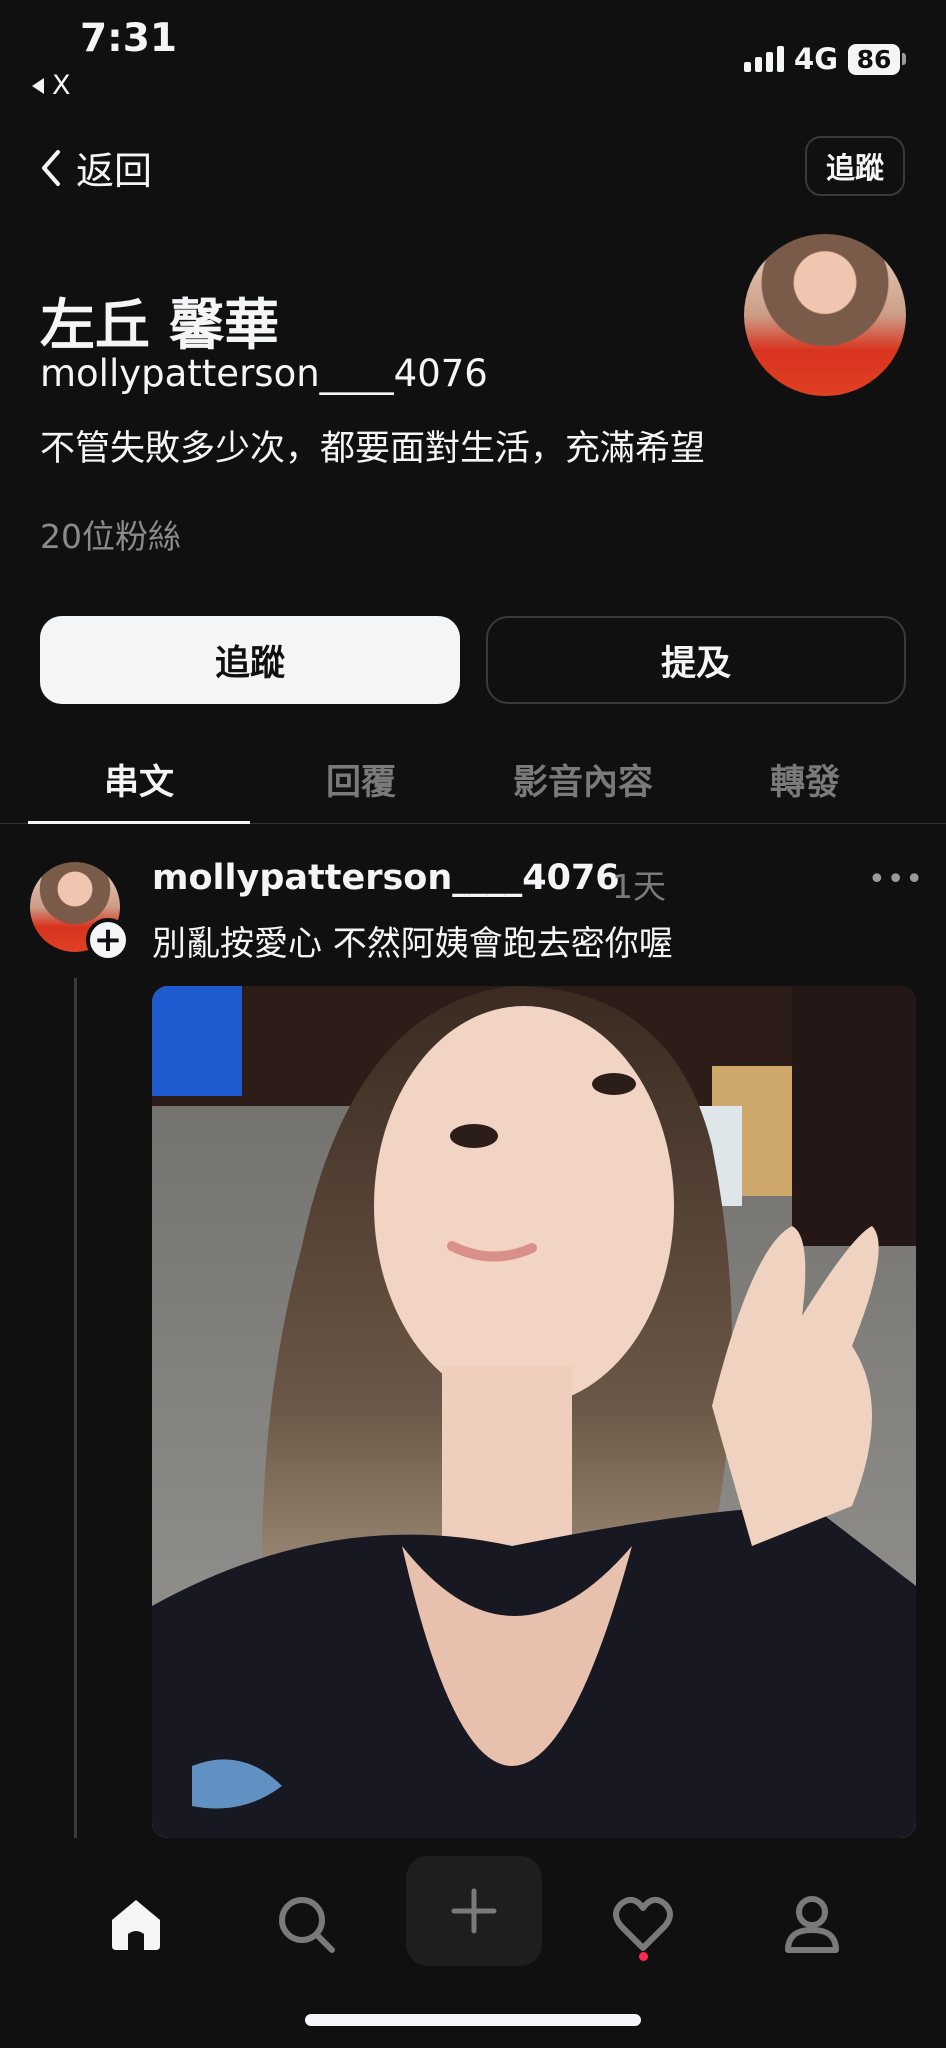 This screenshot has width=946, height=2048. I want to click on mention-button: 提及, so click(696, 660).